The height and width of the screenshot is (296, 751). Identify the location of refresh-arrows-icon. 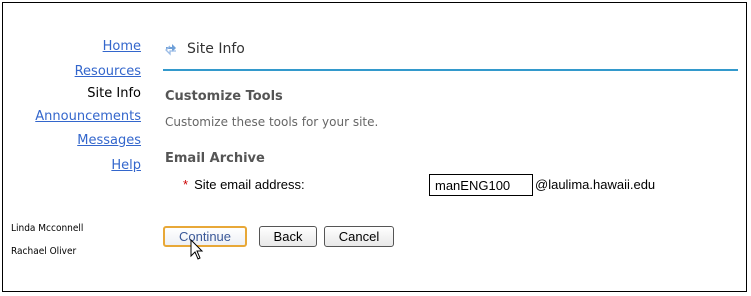
(170, 50).